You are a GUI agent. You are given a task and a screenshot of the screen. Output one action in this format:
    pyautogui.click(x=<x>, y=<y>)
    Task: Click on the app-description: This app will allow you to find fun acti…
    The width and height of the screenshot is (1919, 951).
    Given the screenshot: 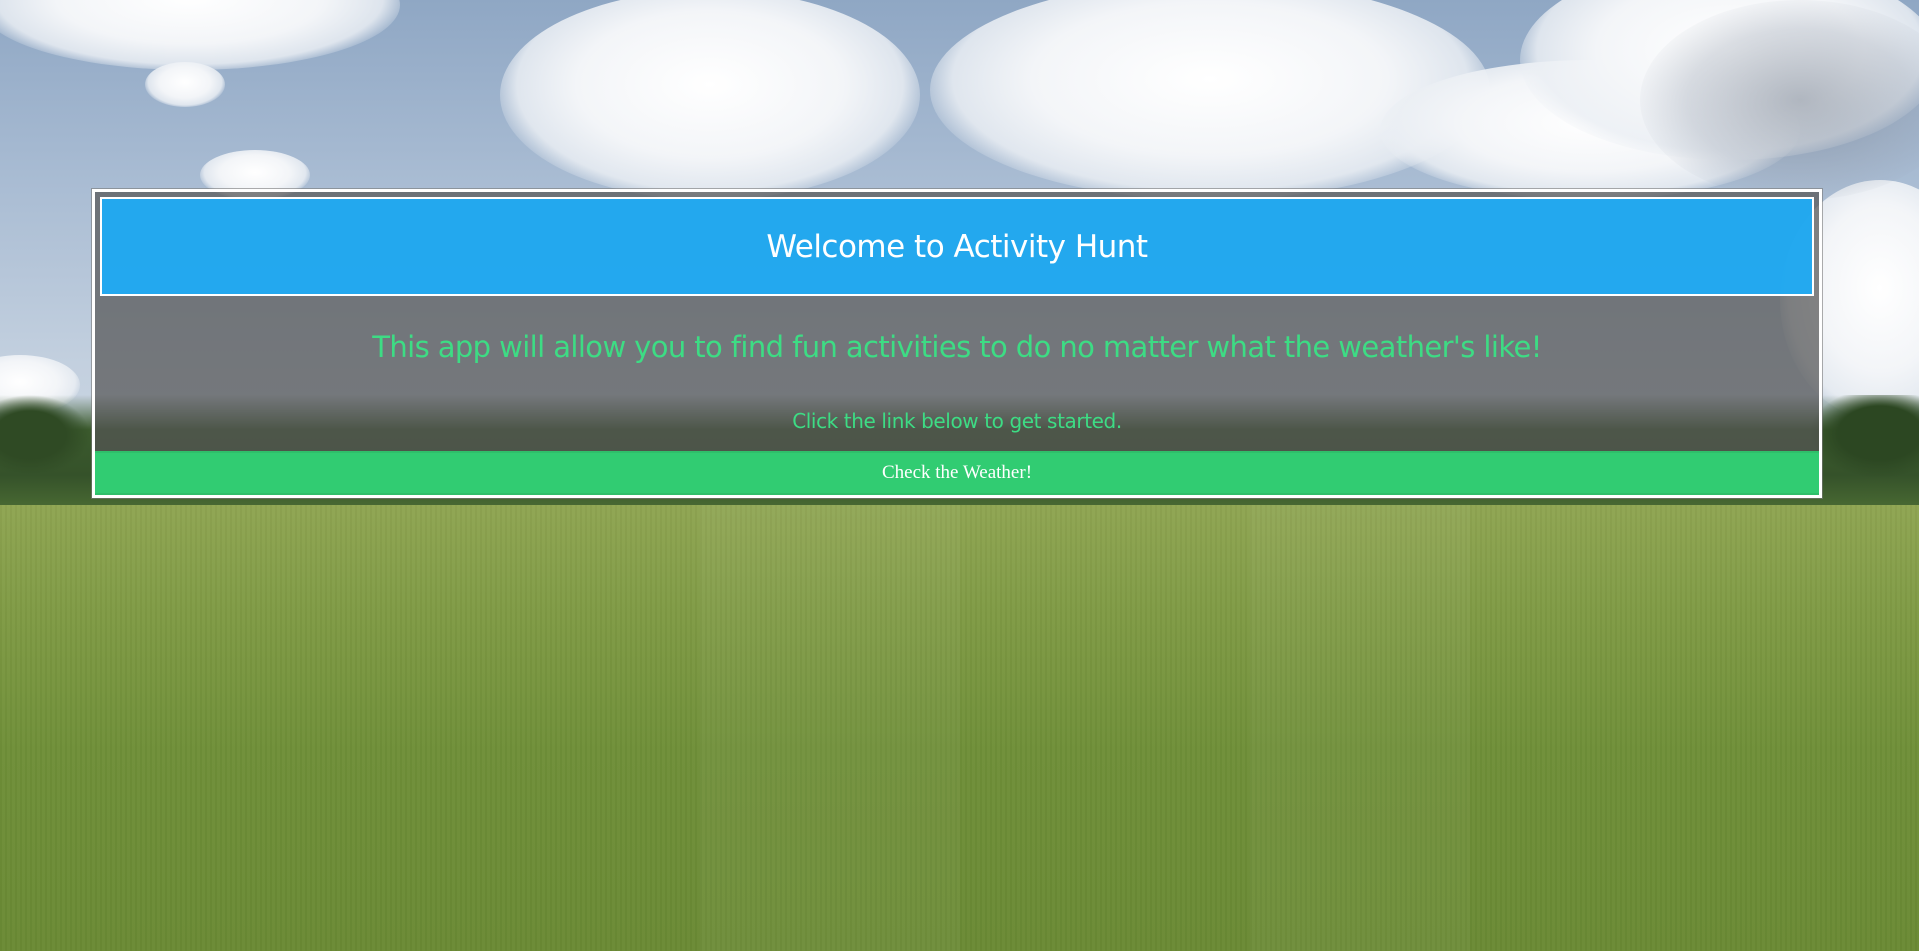 What is the action you would take?
    pyautogui.click(x=957, y=347)
    